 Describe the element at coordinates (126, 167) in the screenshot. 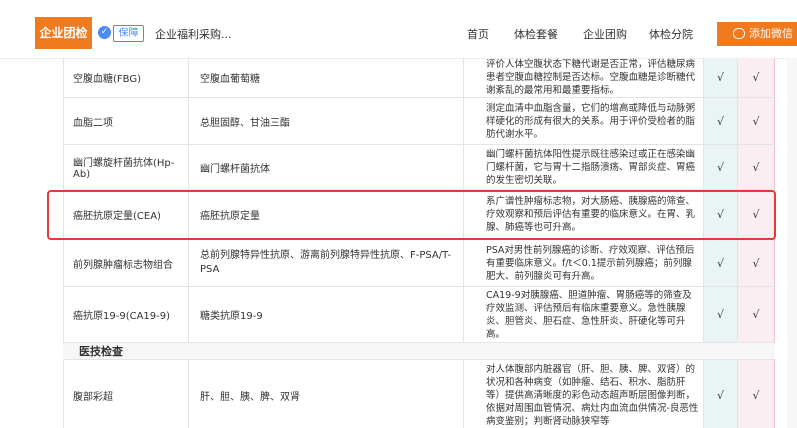

I see `item-name: 幽门螺旋杆菌抗体(Hp-Ab)` at that location.